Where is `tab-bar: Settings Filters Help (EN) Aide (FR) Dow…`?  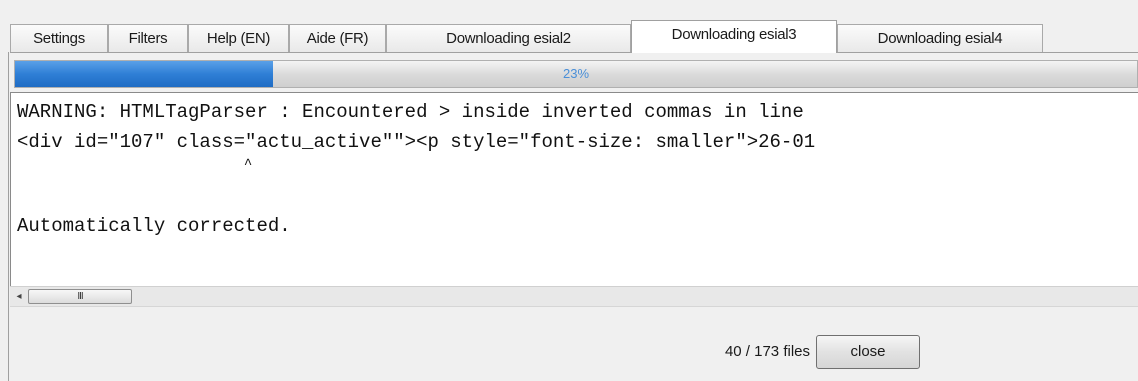 tab-bar: Settings Filters Help (EN) Aide (FR) Dow… is located at coordinates (574, 36).